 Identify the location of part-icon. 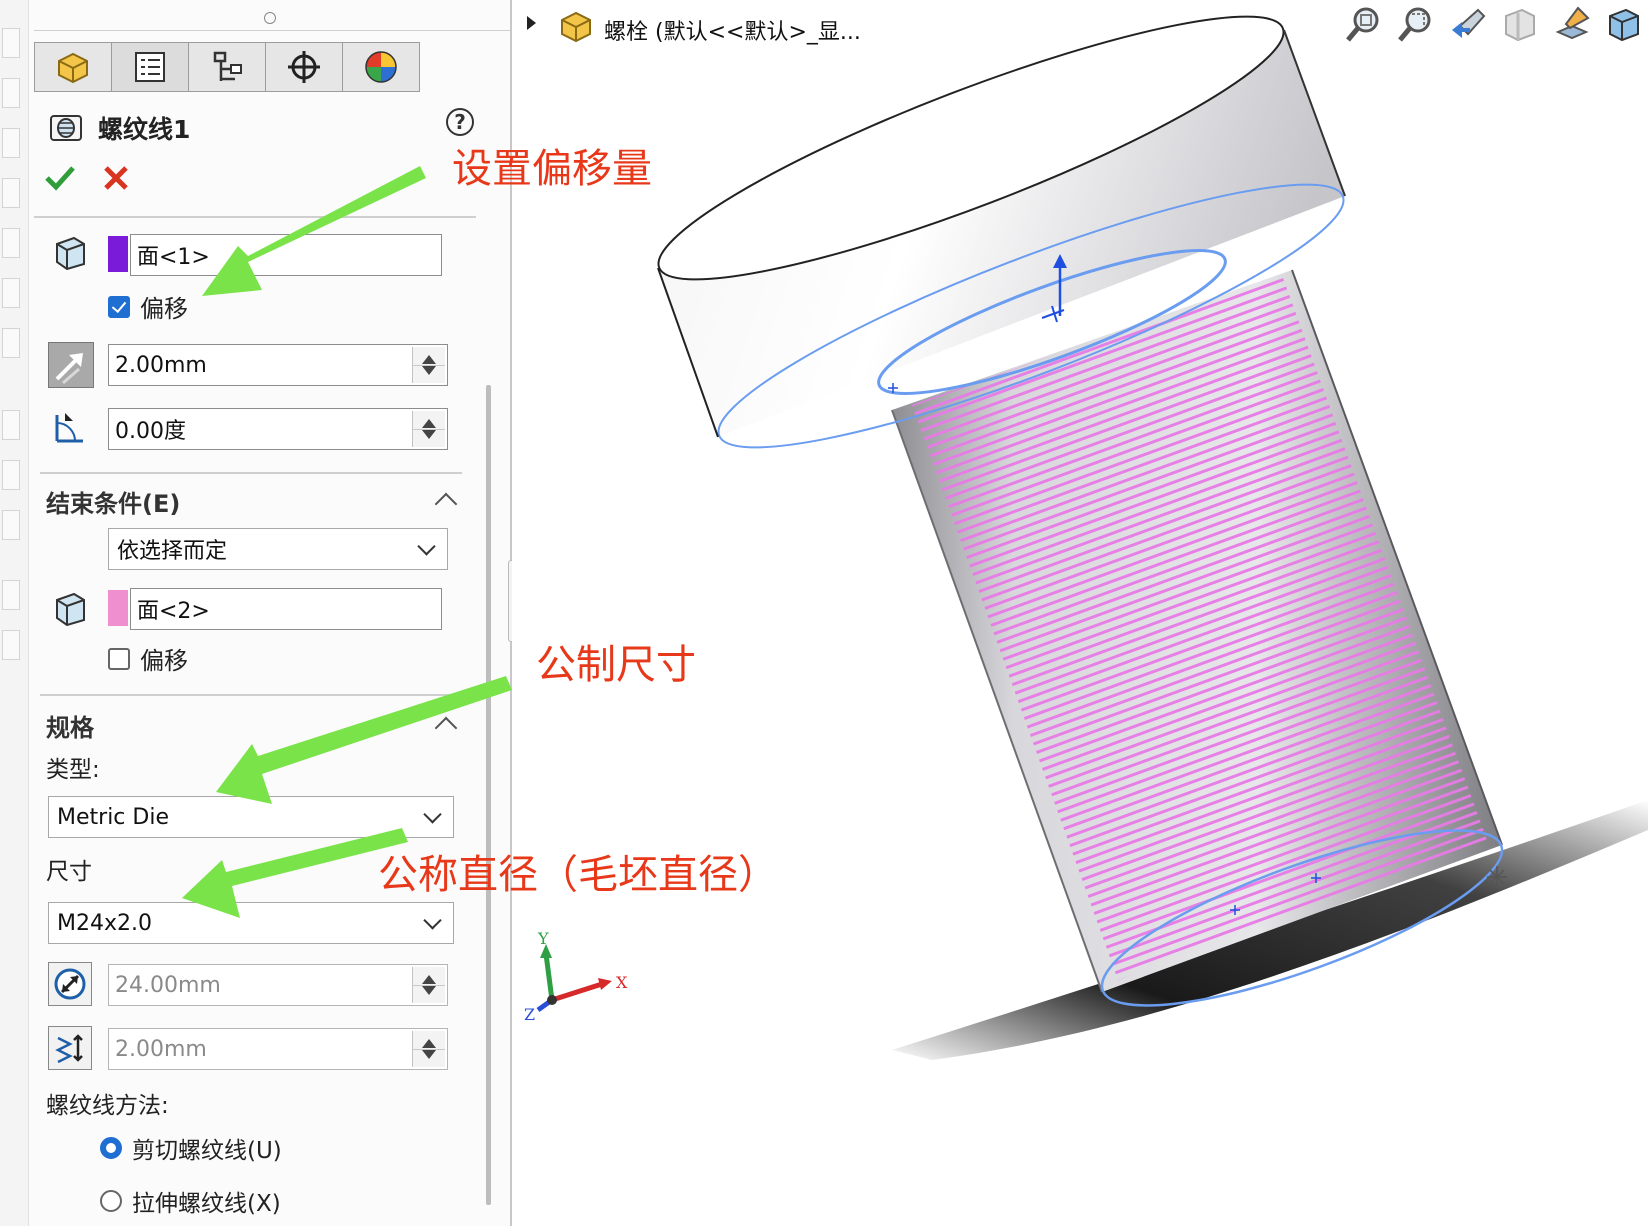
(73, 68).